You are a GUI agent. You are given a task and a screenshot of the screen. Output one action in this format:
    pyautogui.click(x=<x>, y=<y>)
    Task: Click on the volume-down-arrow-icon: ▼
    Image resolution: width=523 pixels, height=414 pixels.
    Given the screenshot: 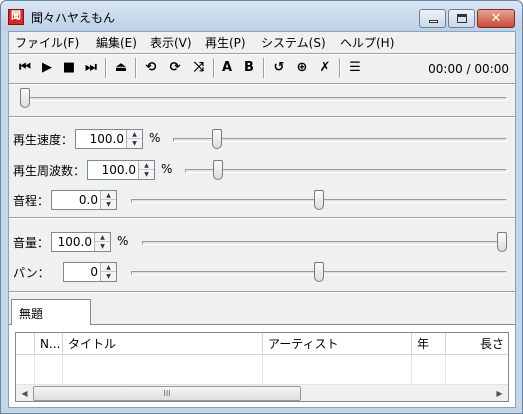 What is the action you would take?
    pyautogui.click(x=102, y=246)
    